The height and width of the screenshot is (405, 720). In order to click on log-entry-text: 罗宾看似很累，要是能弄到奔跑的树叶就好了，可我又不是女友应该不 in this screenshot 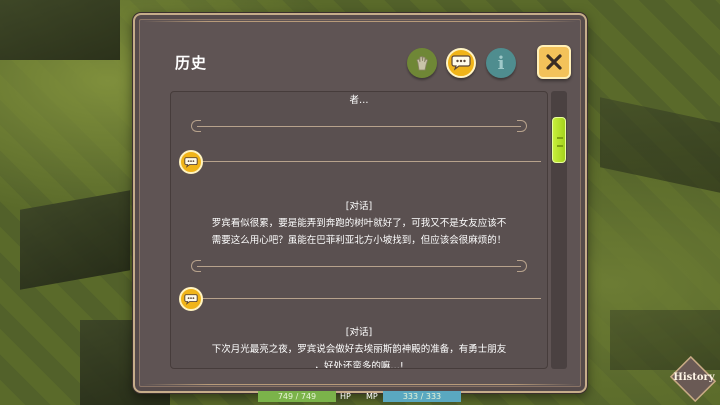, I will do `click(359, 223)`.